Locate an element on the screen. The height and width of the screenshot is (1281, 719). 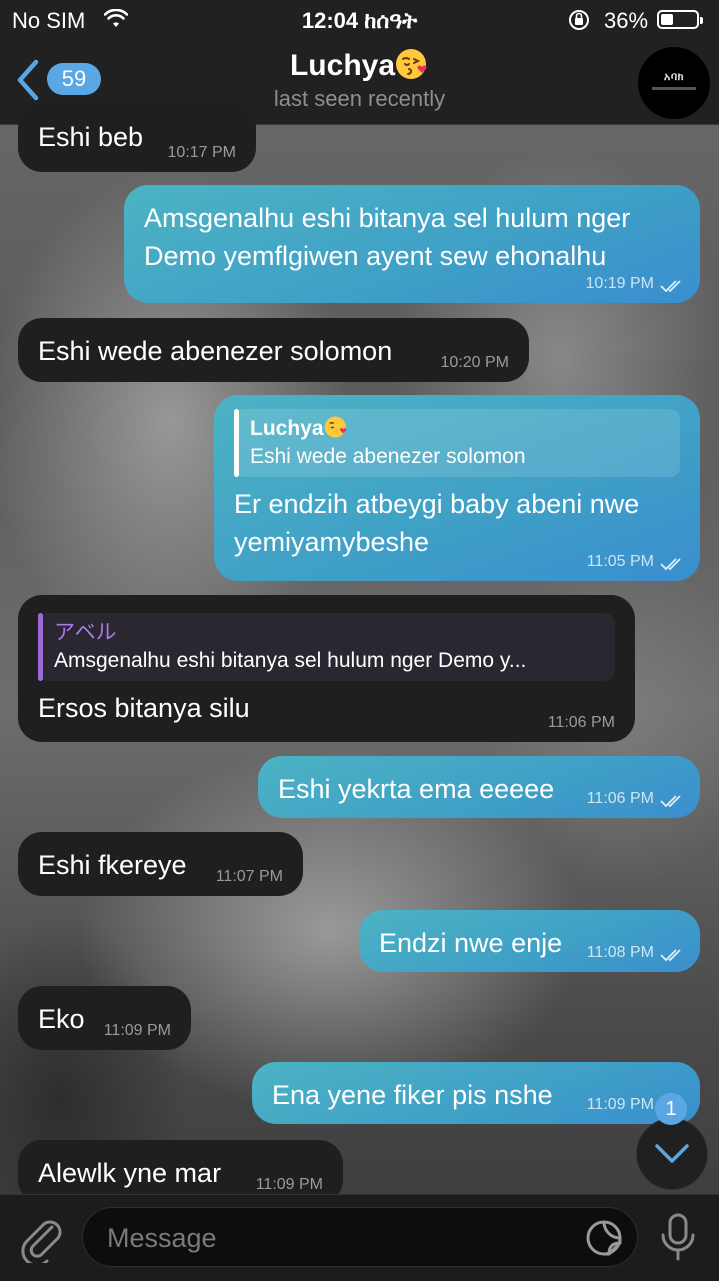
message-bubble-outgoing: Endzi nwe enje 11:08 PM is located at coordinates (529, 941).